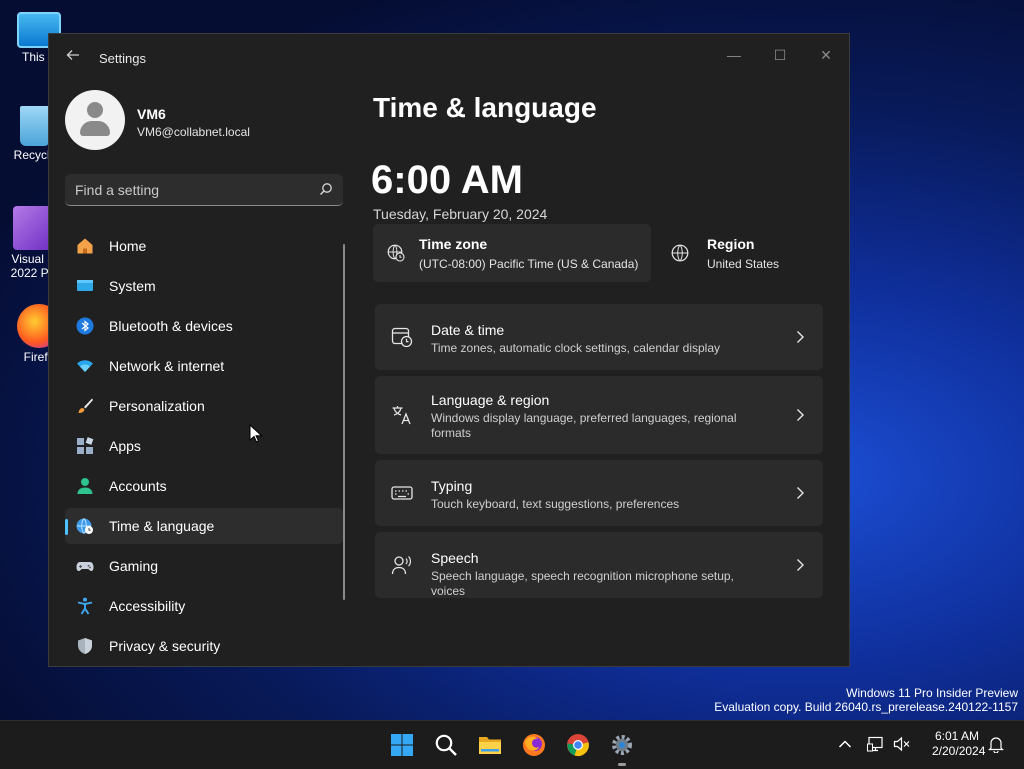 This screenshot has height=769, width=1024. What do you see at coordinates (193, 132) in the screenshot?
I see `user-email: VM6@collabnet.local` at bounding box center [193, 132].